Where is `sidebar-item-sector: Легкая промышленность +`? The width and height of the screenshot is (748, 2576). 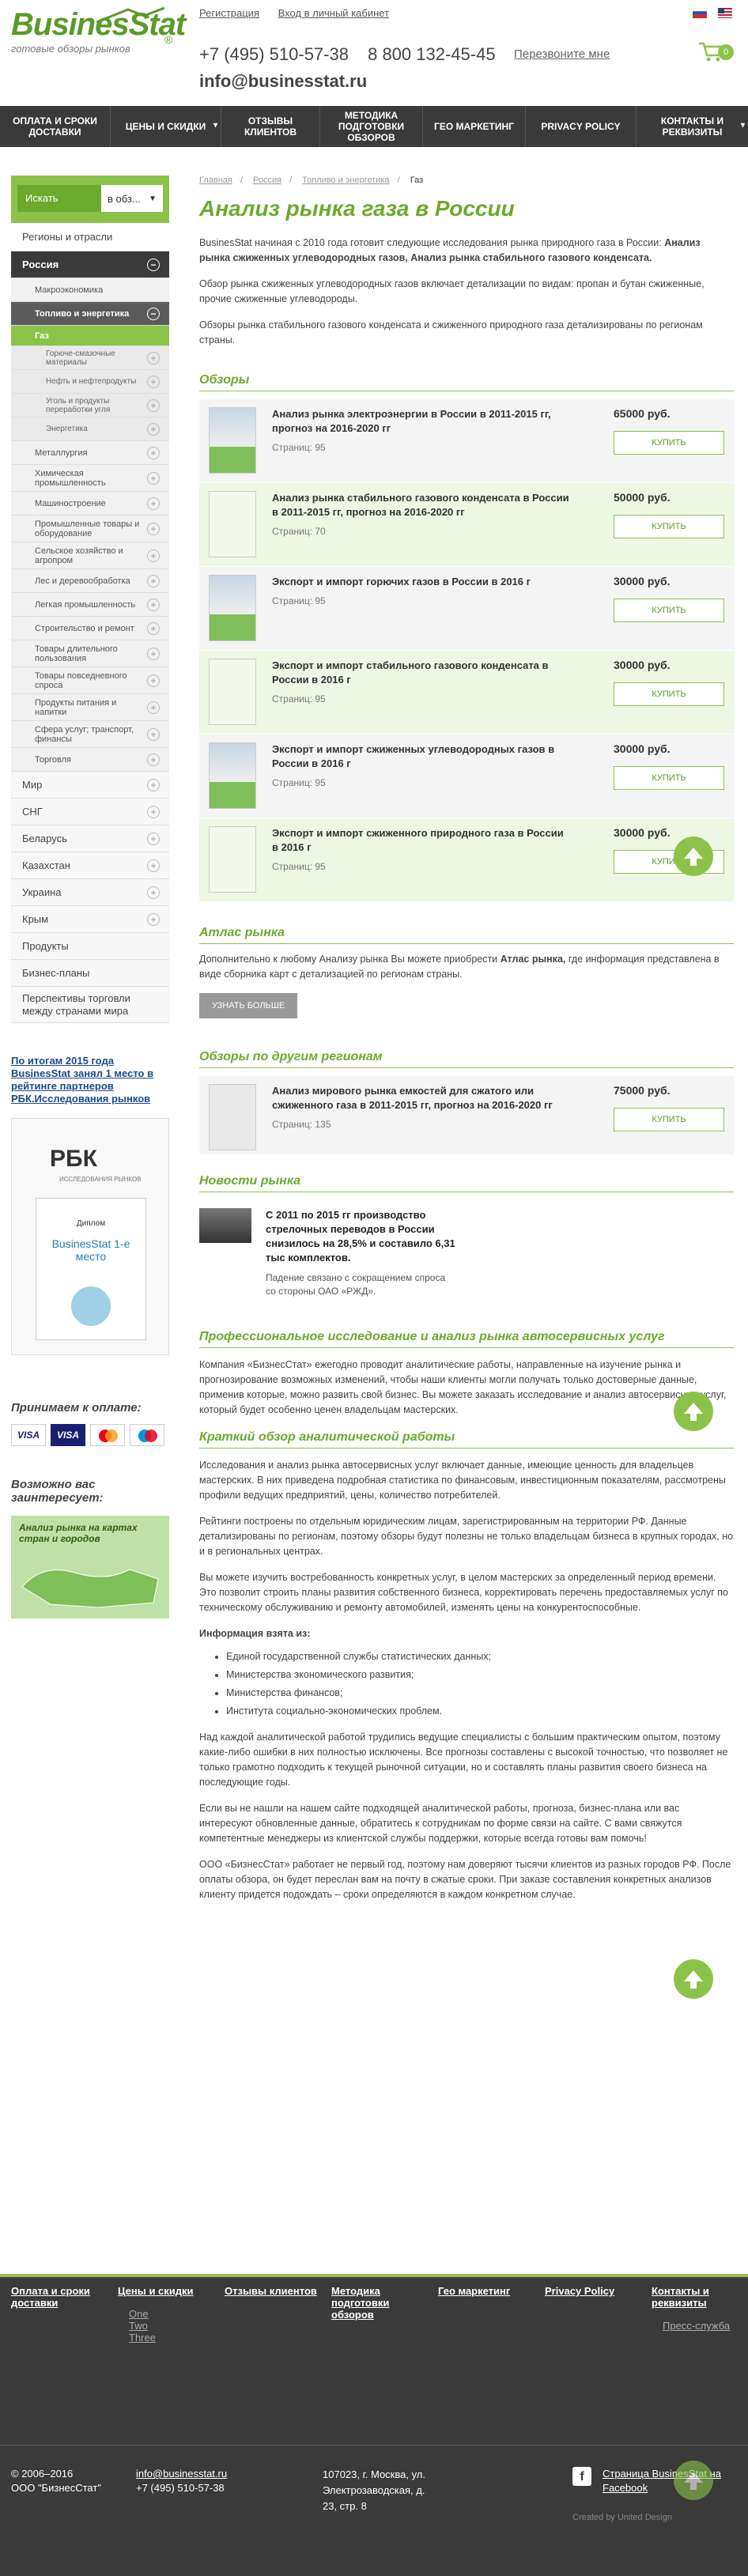
sidebar-item-sector: Легкая промышленность + is located at coordinates (90, 605).